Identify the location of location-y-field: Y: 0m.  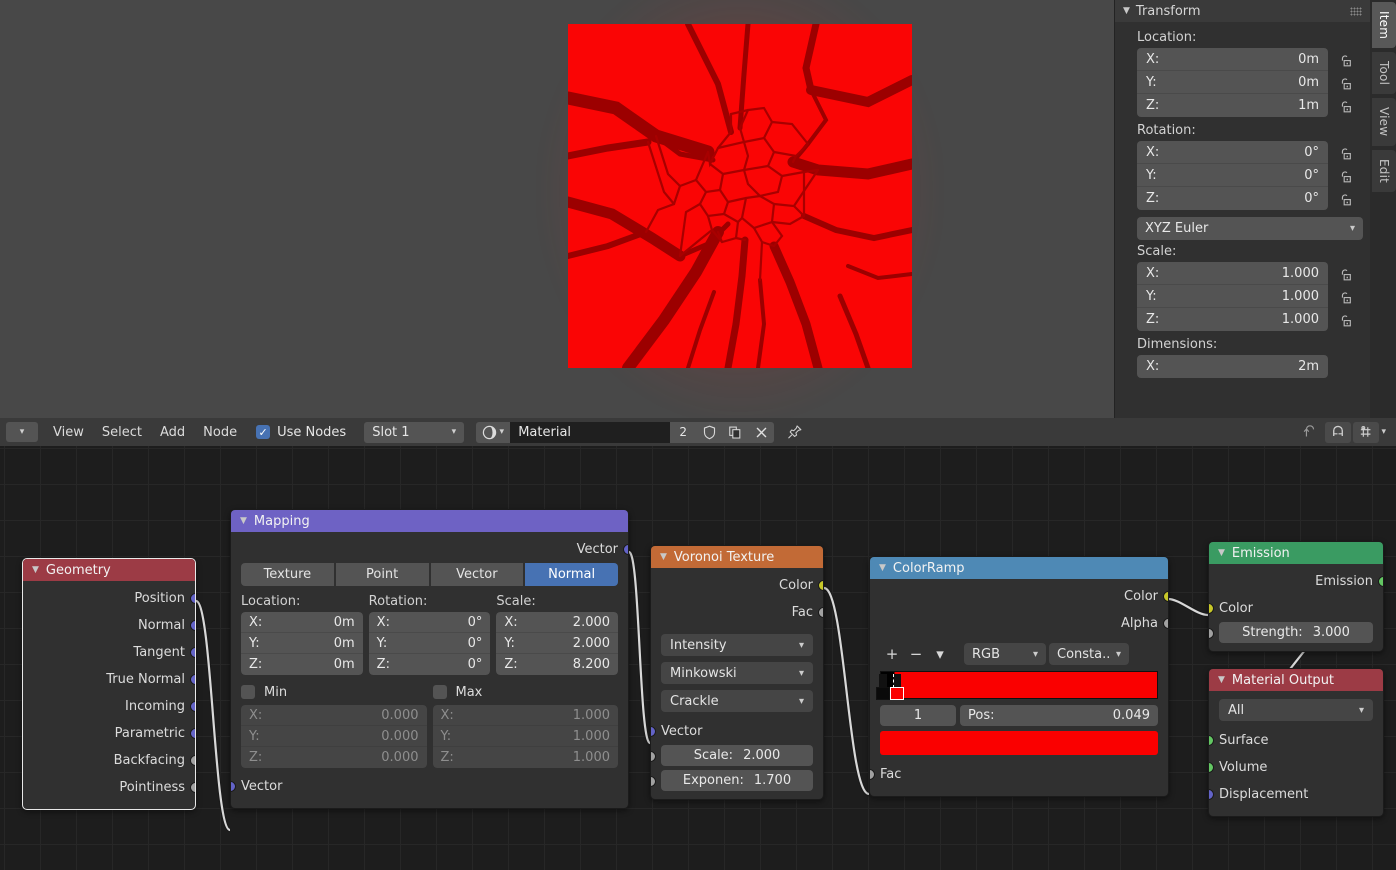
(1232, 82).